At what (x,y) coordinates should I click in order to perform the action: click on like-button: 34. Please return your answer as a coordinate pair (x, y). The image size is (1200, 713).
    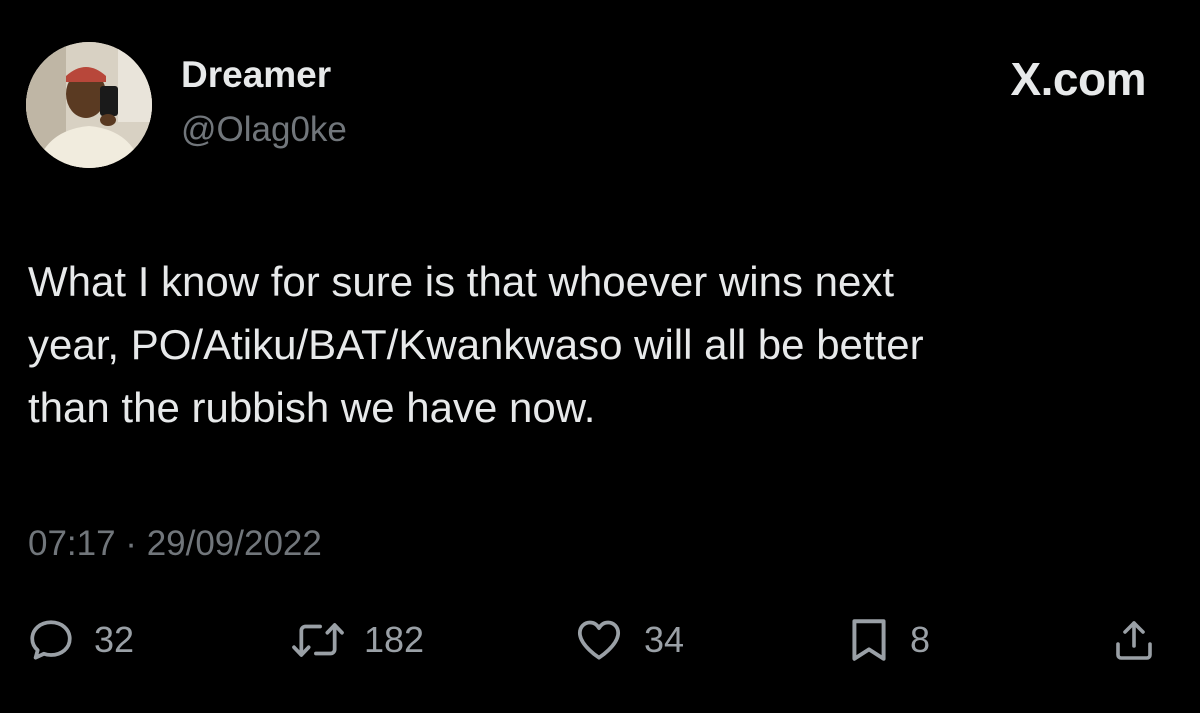
    Looking at the image, I should click on (628, 640).